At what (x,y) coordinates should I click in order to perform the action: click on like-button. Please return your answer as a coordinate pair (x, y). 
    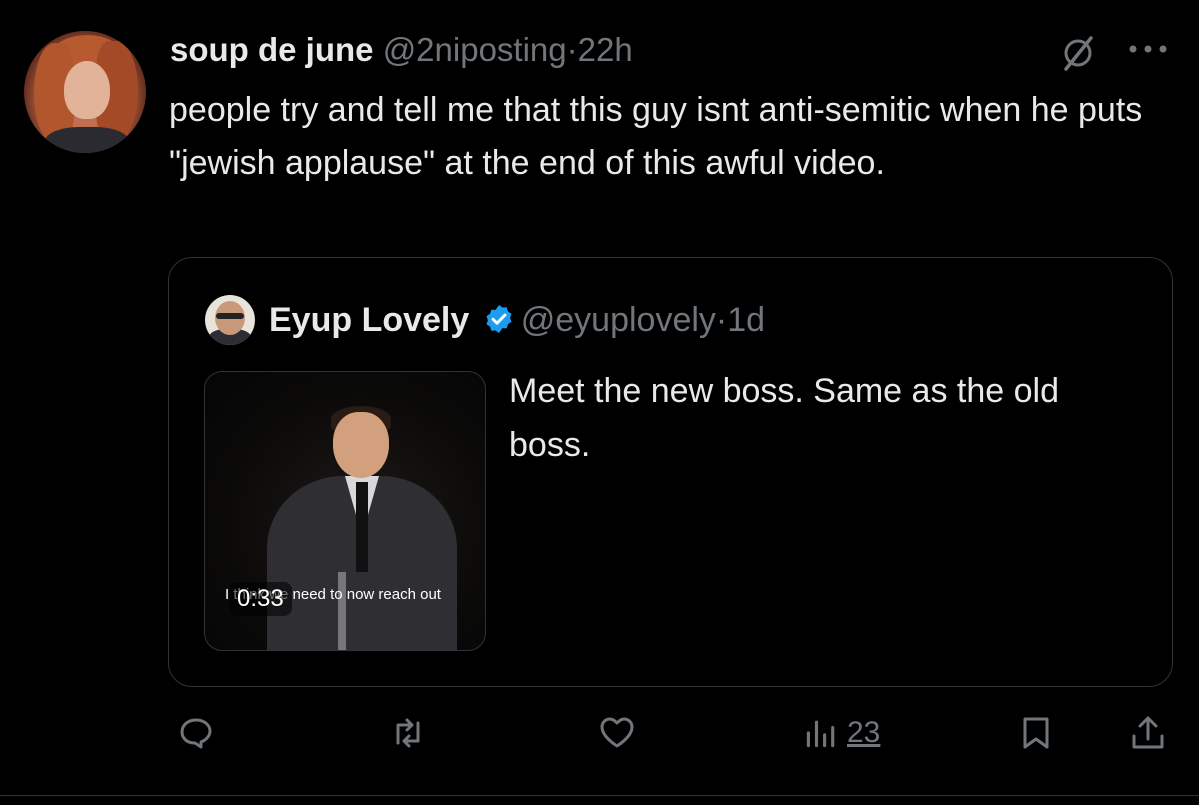
    Looking at the image, I should click on (617, 733).